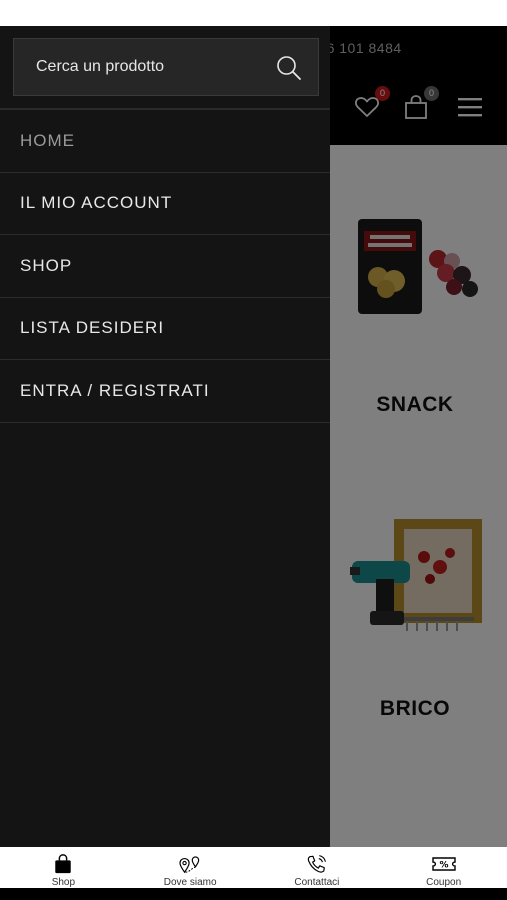  I want to click on search-input, so click(139, 67).